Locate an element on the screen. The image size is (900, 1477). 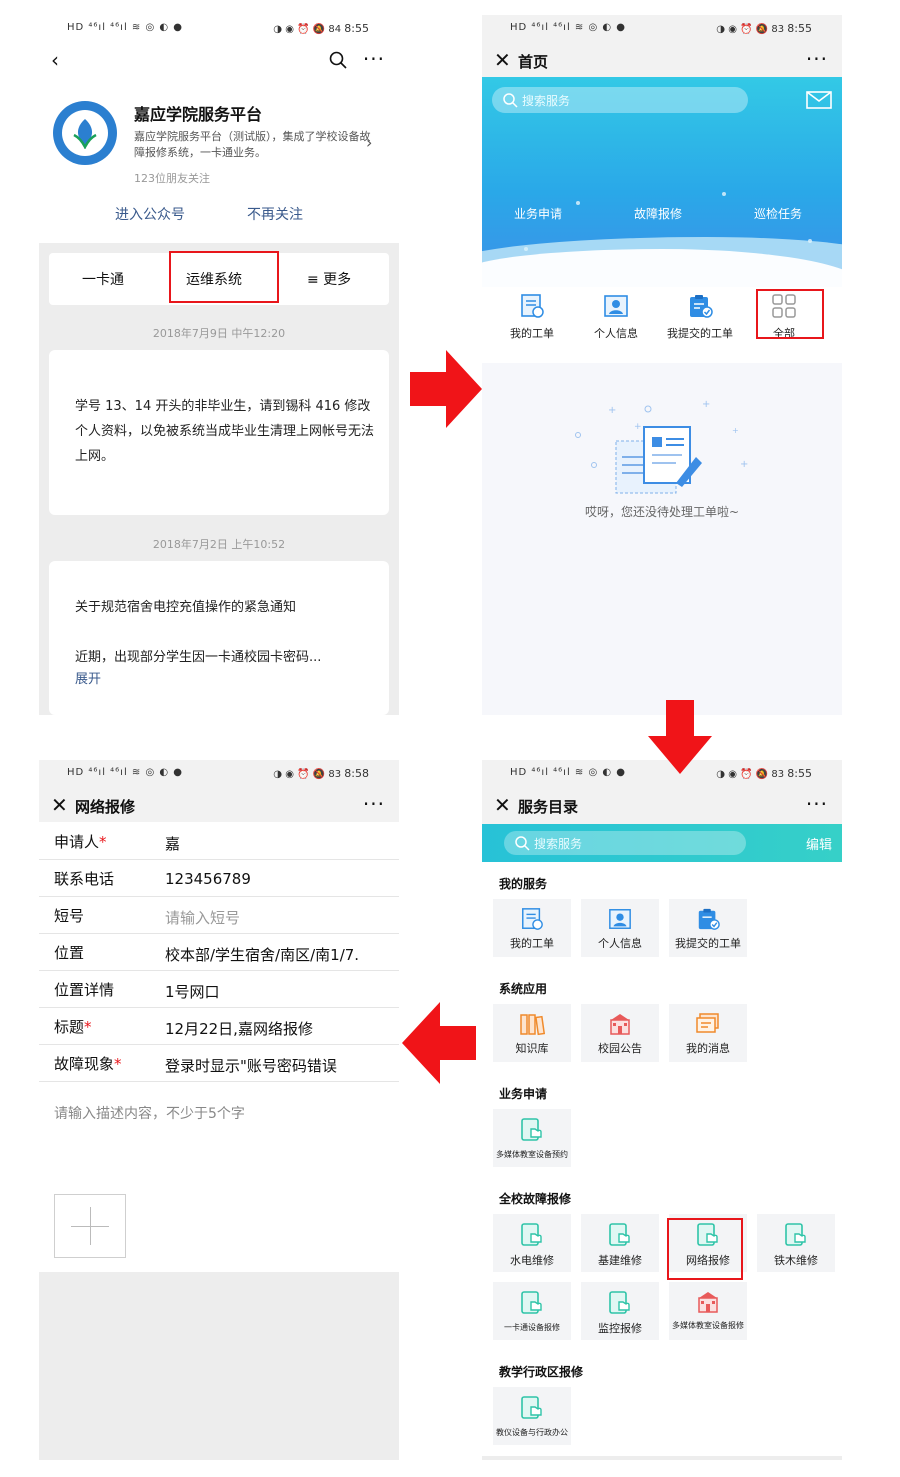
applicant-value: 嘉 is located at coordinates (276, 843).